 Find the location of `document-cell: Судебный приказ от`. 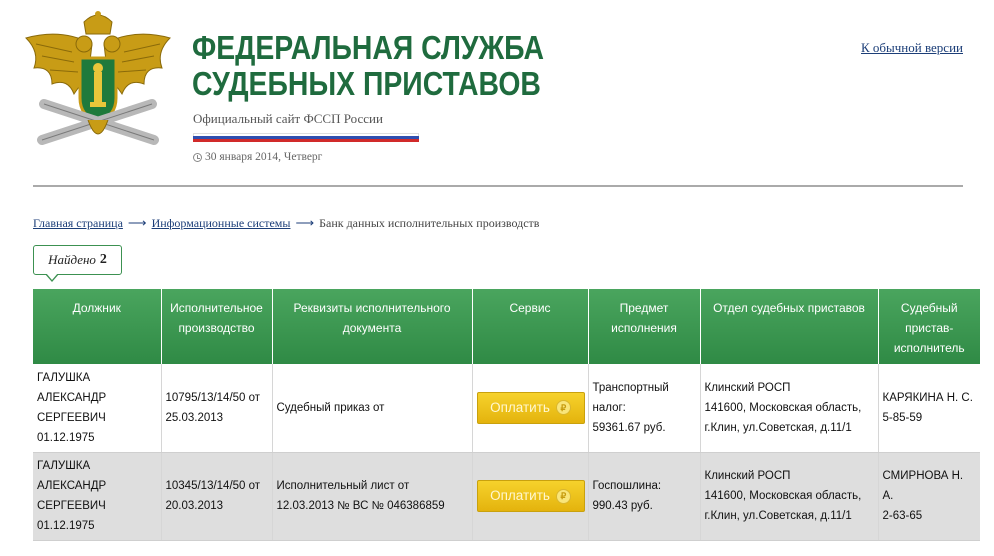

document-cell: Судебный приказ от is located at coordinates (372, 408).